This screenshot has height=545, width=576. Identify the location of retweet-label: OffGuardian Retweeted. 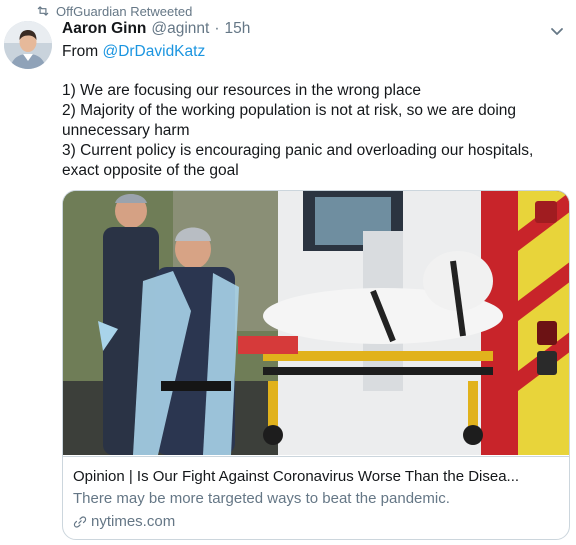
(124, 11).